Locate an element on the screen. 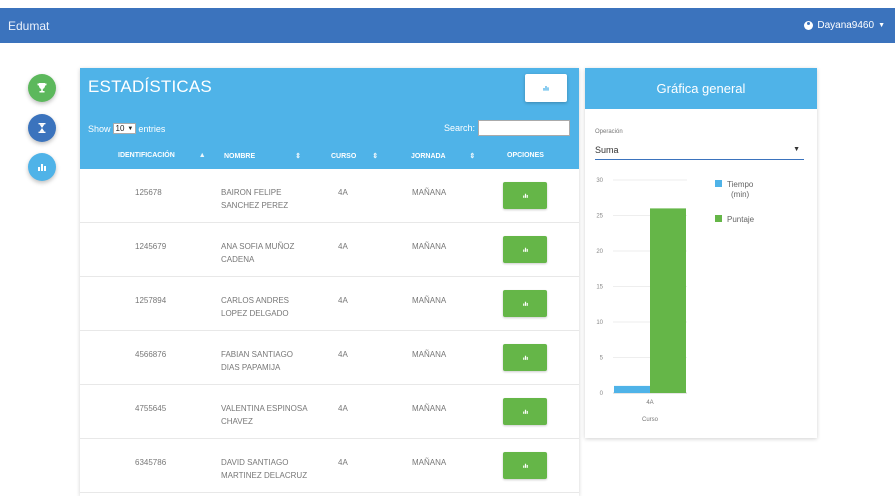 This screenshot has height=496, width=895. search-label: Search: is located at coordinates (459, 128).